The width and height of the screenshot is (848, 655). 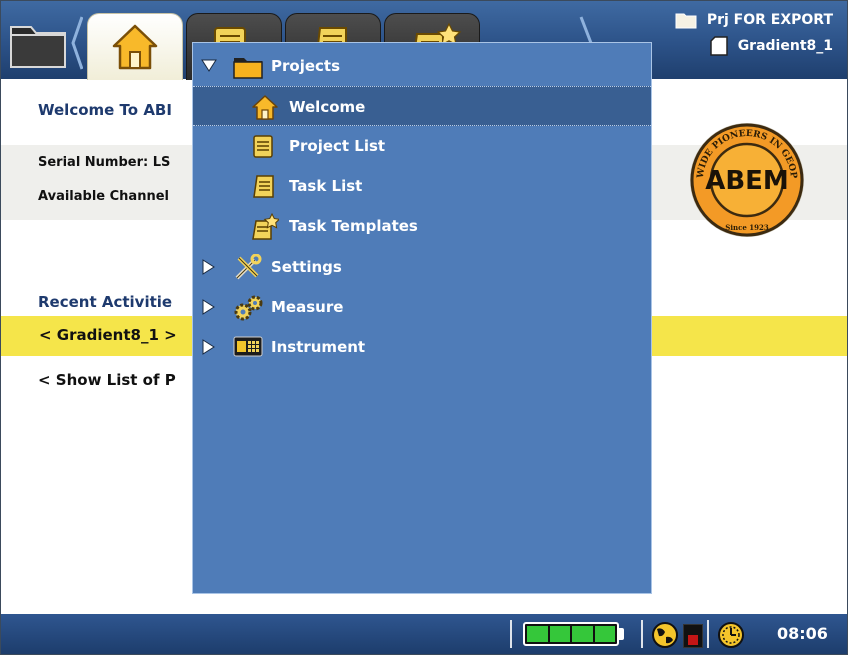 What do you see at coordinates (263, 146) in the screenshot?
I see `project-list-icon` at bounding box center [263, 146].